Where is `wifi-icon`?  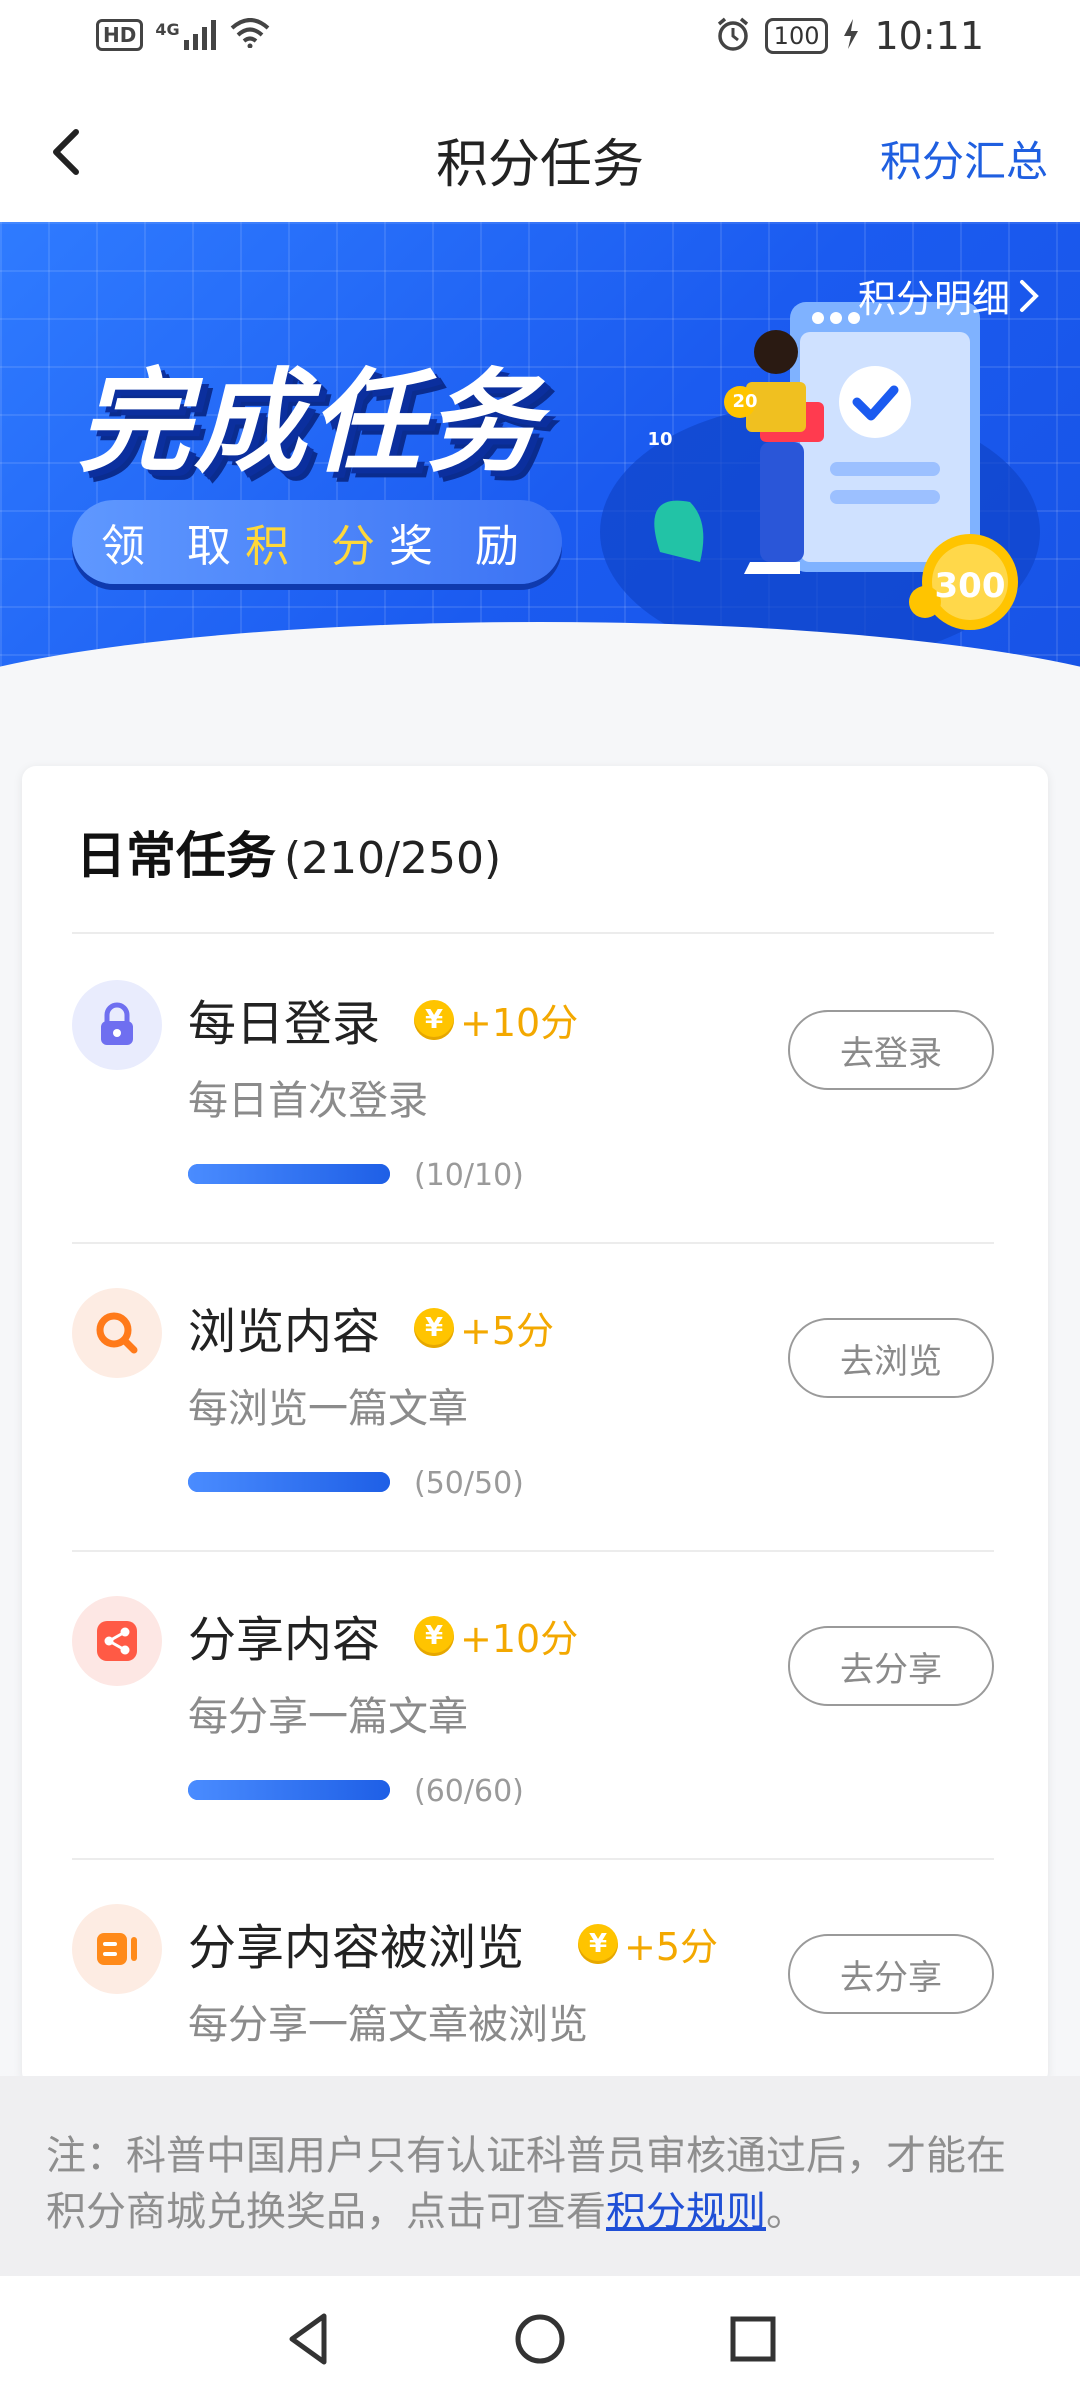 wifi-icon is located at coordinates (250, 35).